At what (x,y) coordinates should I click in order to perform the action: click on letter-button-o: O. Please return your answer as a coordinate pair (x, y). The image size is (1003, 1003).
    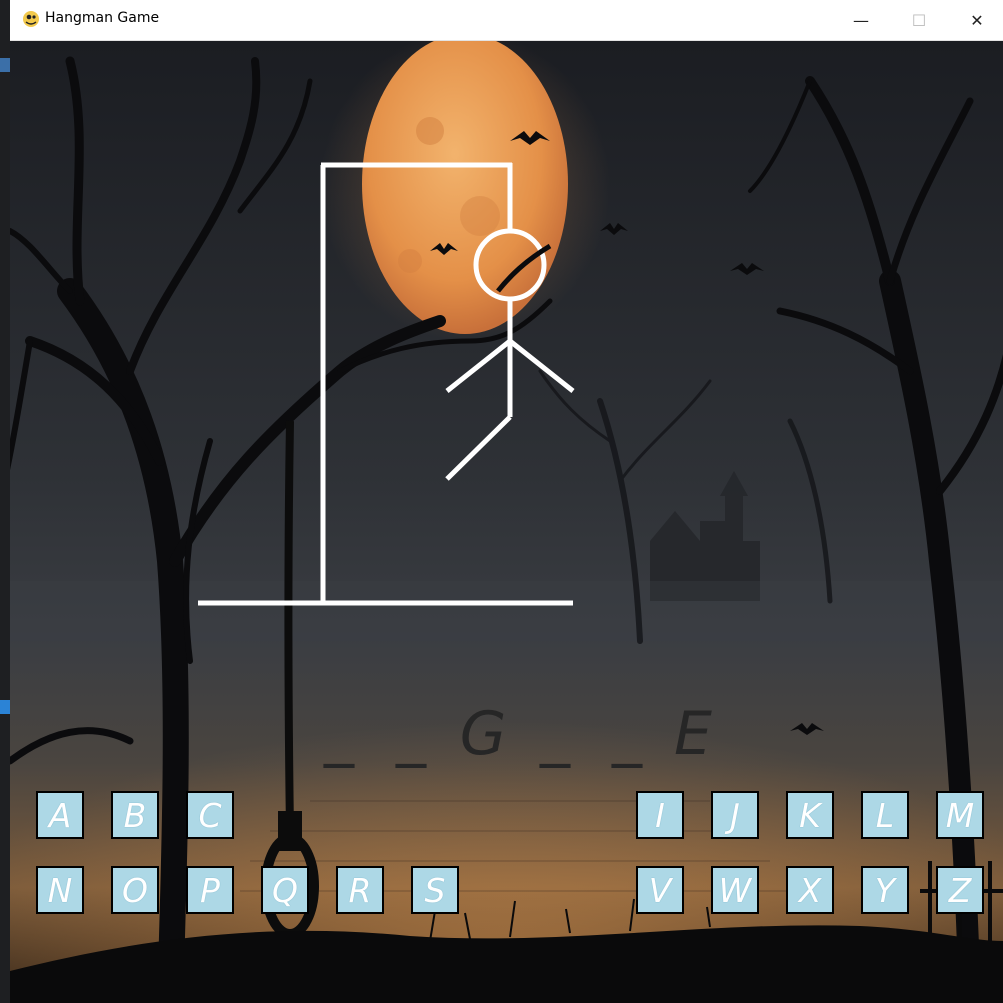
    Looking at the image, I should click on (135, 890).